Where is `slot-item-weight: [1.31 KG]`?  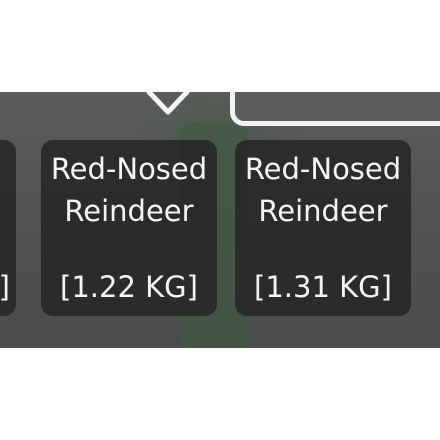
slot-item-weight: [1.31 KG] is located at coordinates (323, 287).